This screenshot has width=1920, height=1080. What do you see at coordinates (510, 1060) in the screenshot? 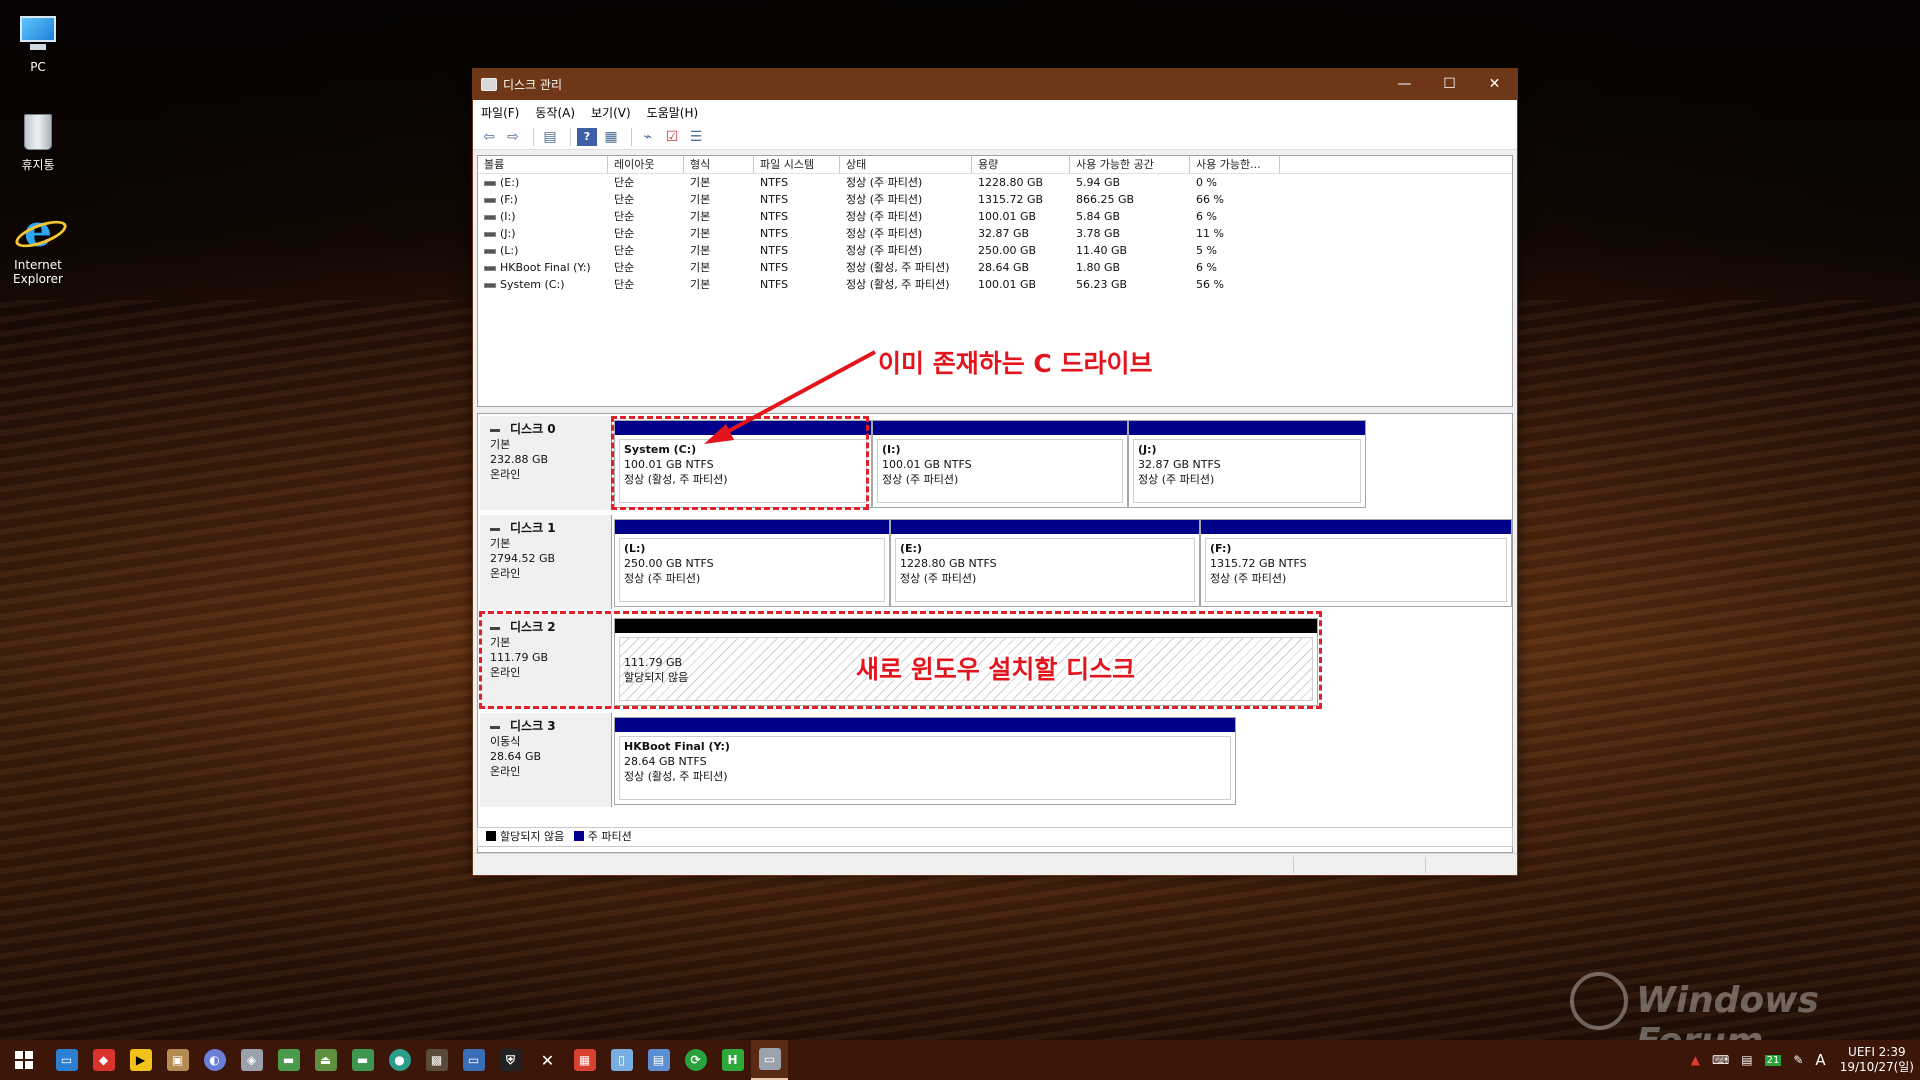
I see `taskbar-app: ⛨` at bounding box center [510, 1060].